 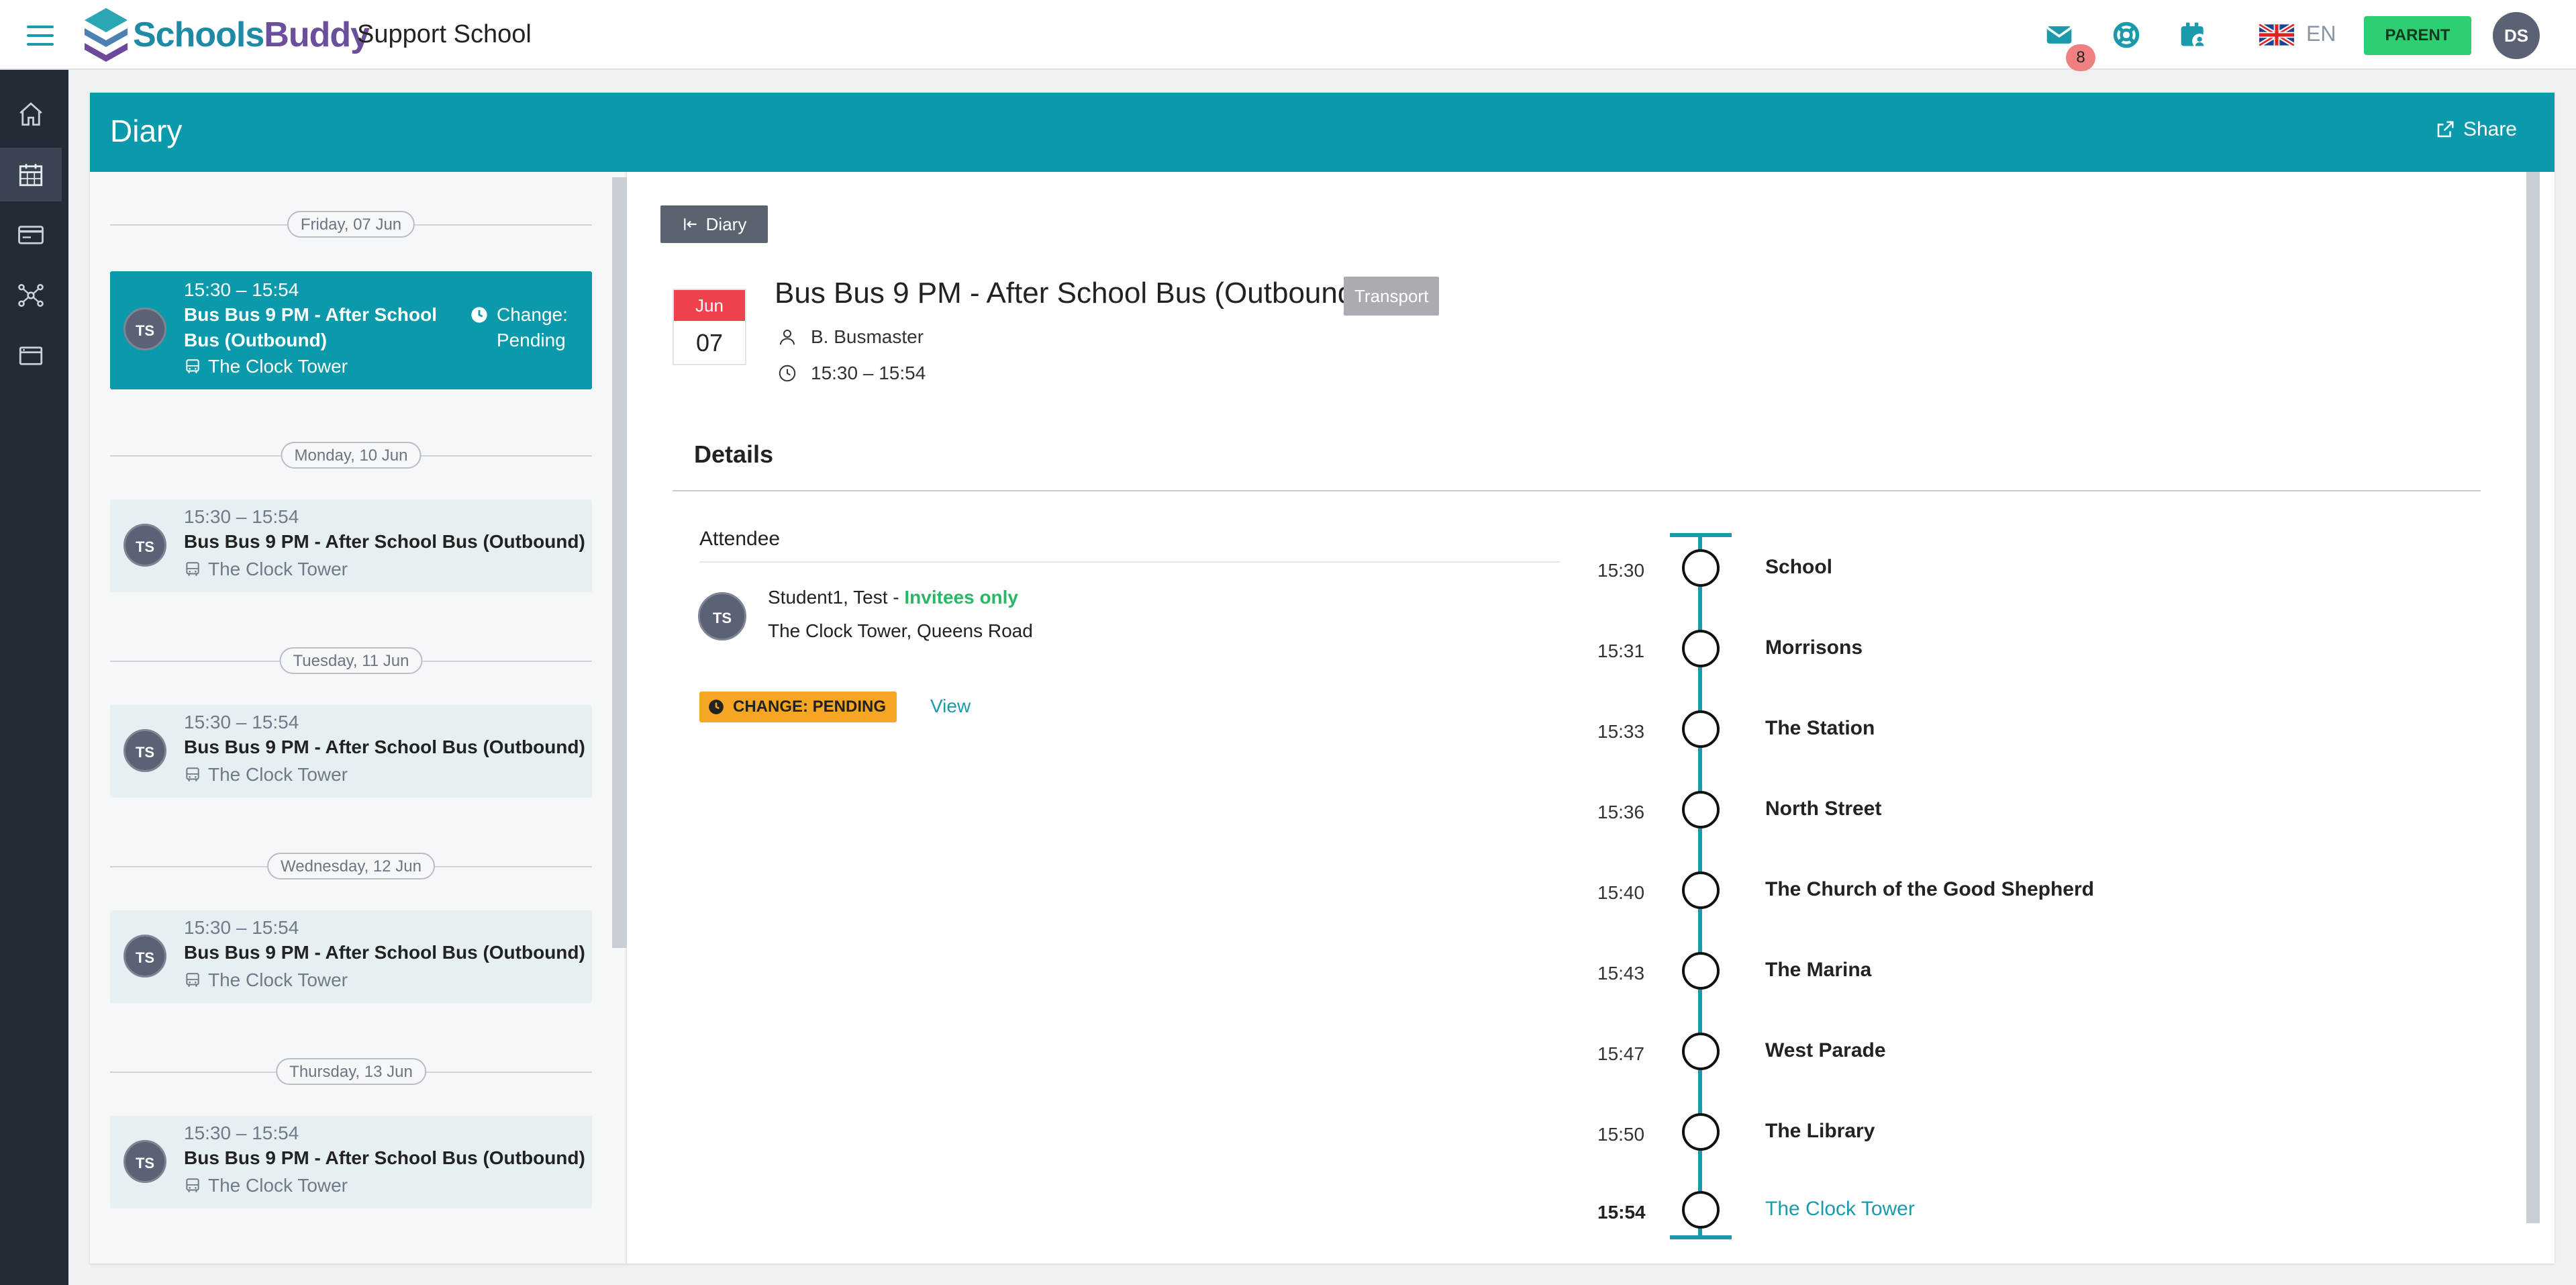 I want to click on page-title: Diary, so click(x=146, y=131).